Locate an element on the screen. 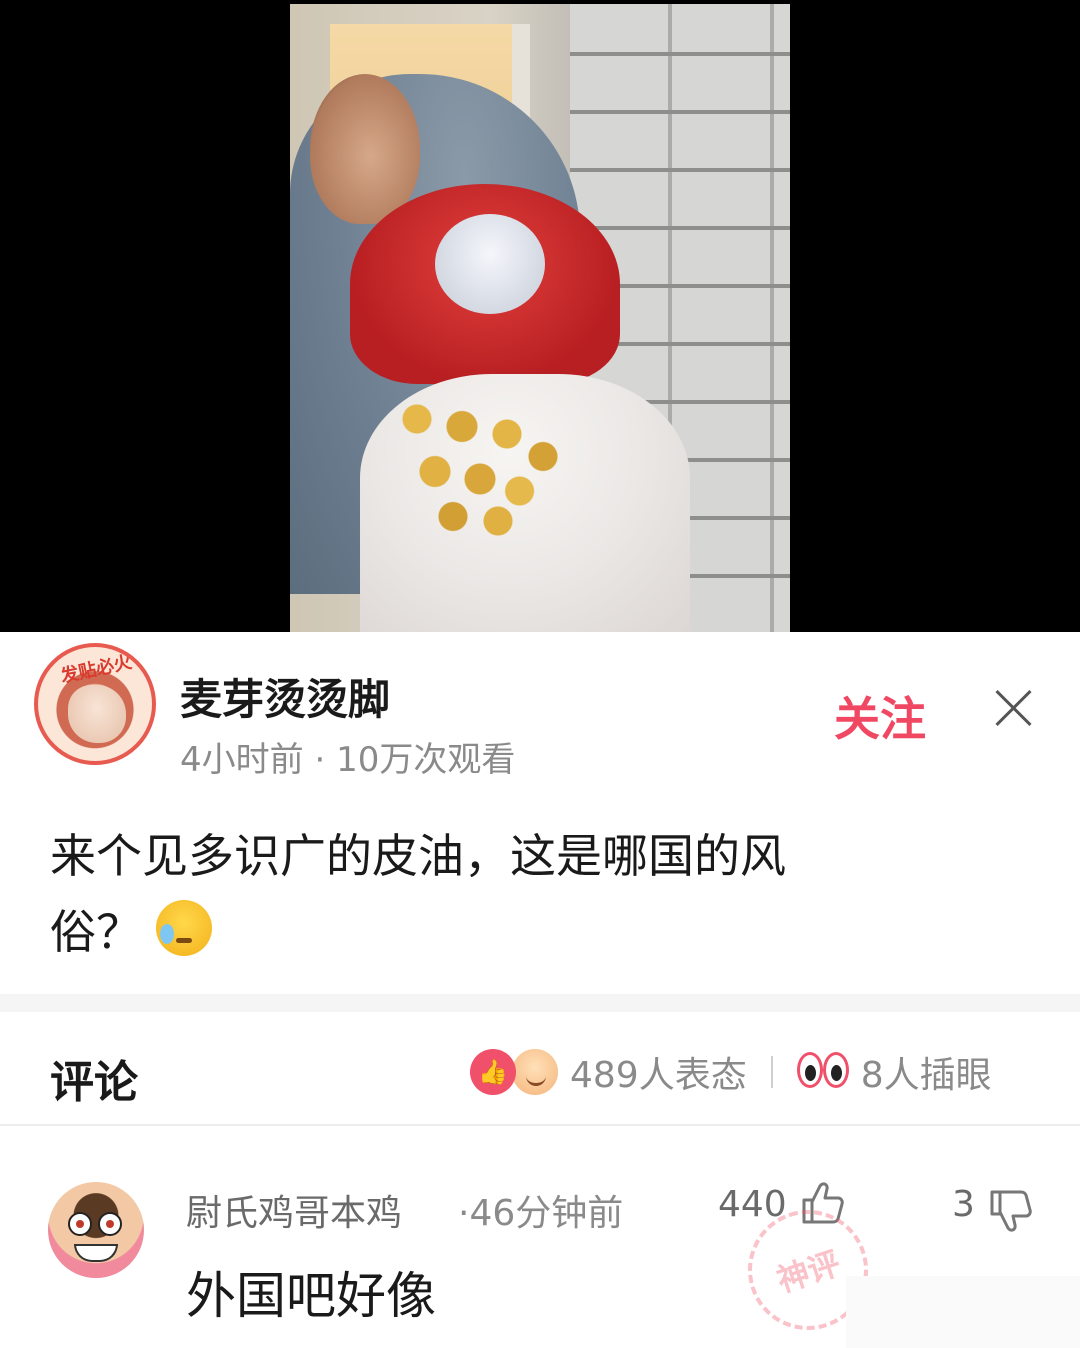  comment-text: 外国吧好像 is located at coordinates (311, 1296).